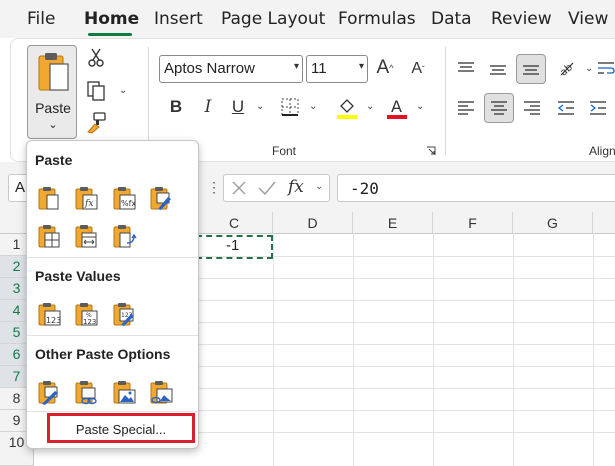 The height and width of the screenshot is (466, 615). I want to click on formula-input: -20, so click(476, 188).